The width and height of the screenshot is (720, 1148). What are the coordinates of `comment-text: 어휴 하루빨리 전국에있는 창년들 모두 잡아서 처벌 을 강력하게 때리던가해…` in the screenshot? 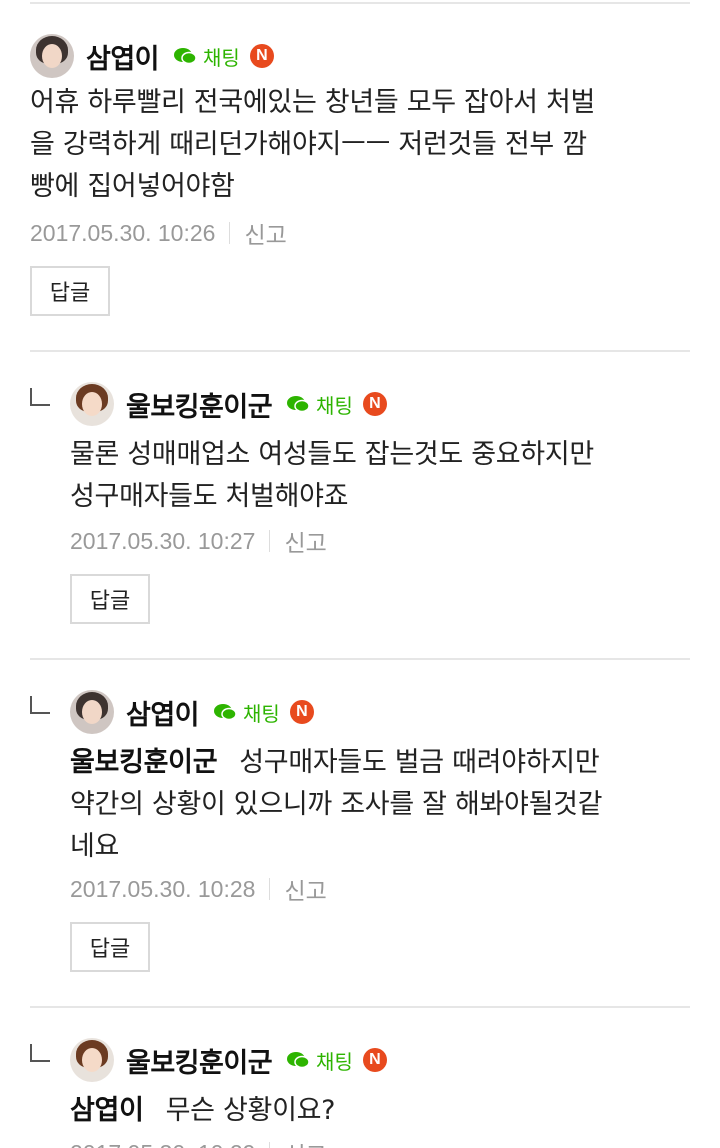 It's located at (312, 145).